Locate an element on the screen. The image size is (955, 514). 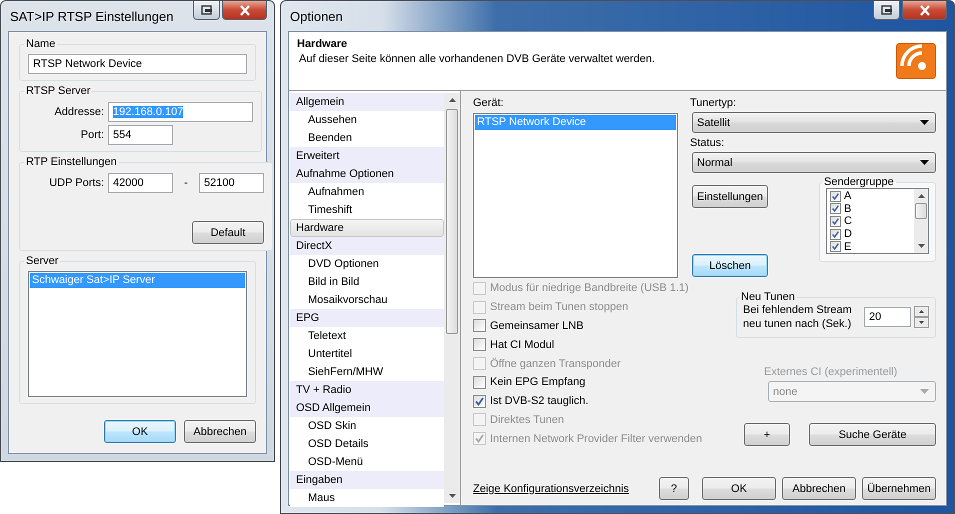
category-item: Hardware is located at coordinates (367, 228).